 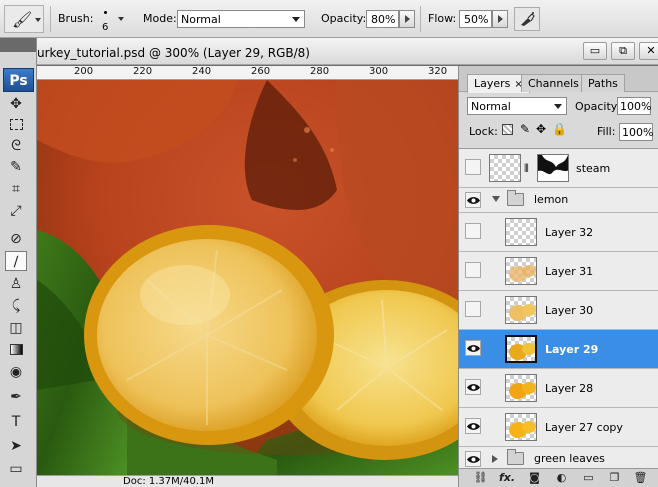 What do you see at coordinates (558, 310) in the screenshot?
I see `layer-row: Layer 30` at bounding box center [558, 310].